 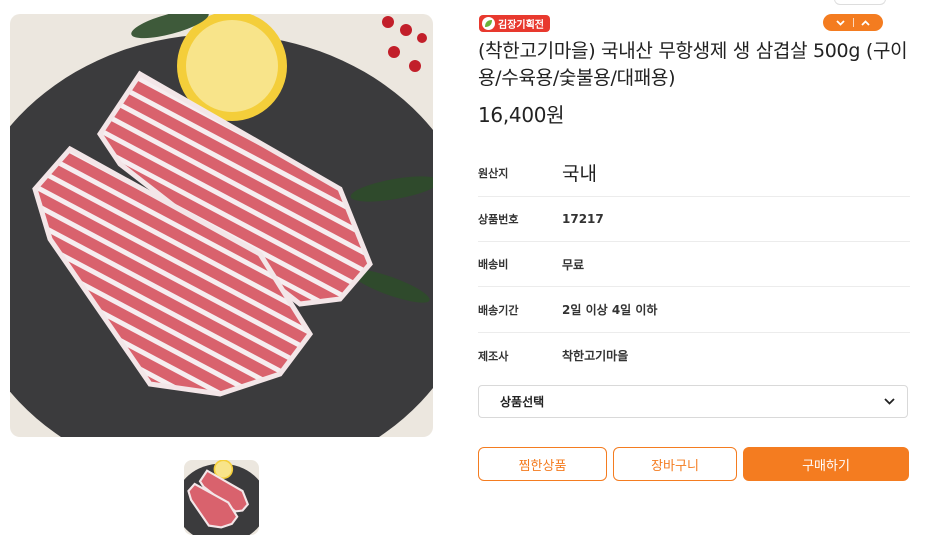 I want to click on product-nav-pill, so click(x=853, y=22).